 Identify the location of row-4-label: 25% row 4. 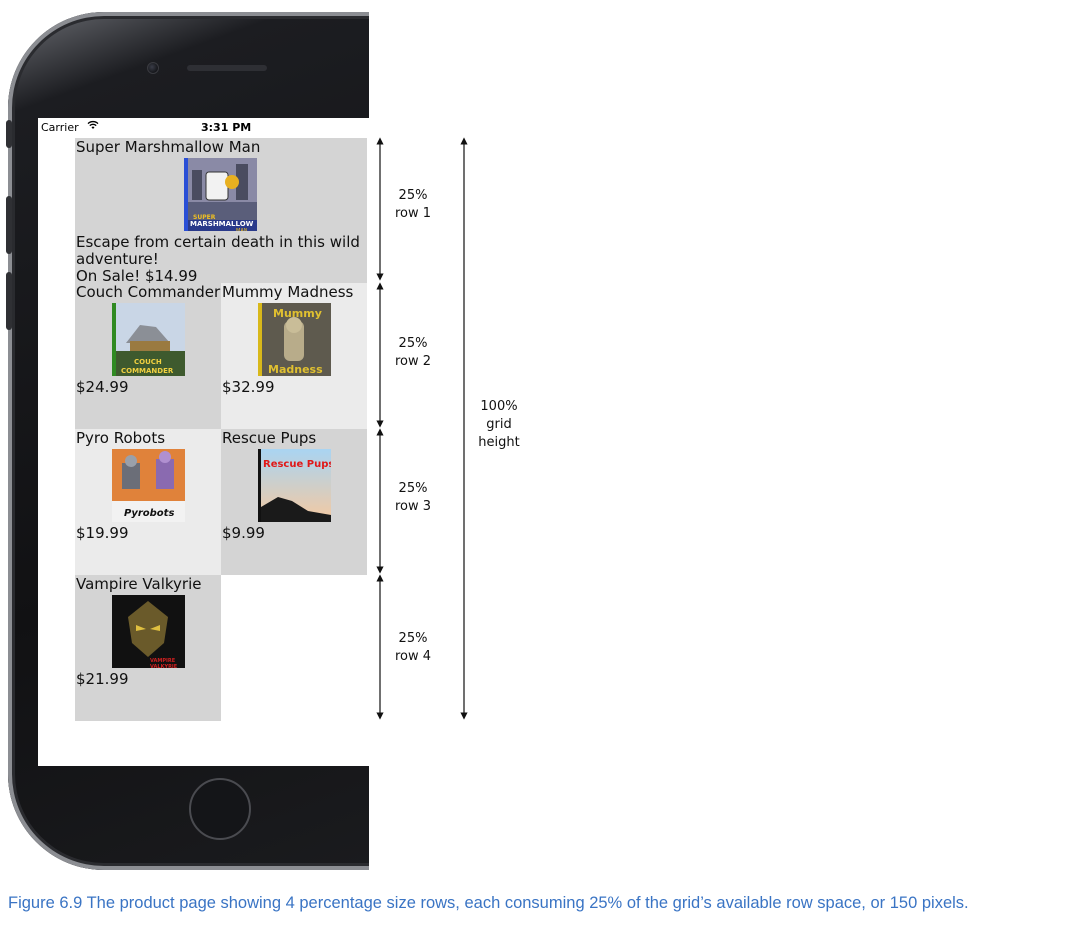
(413, 647).